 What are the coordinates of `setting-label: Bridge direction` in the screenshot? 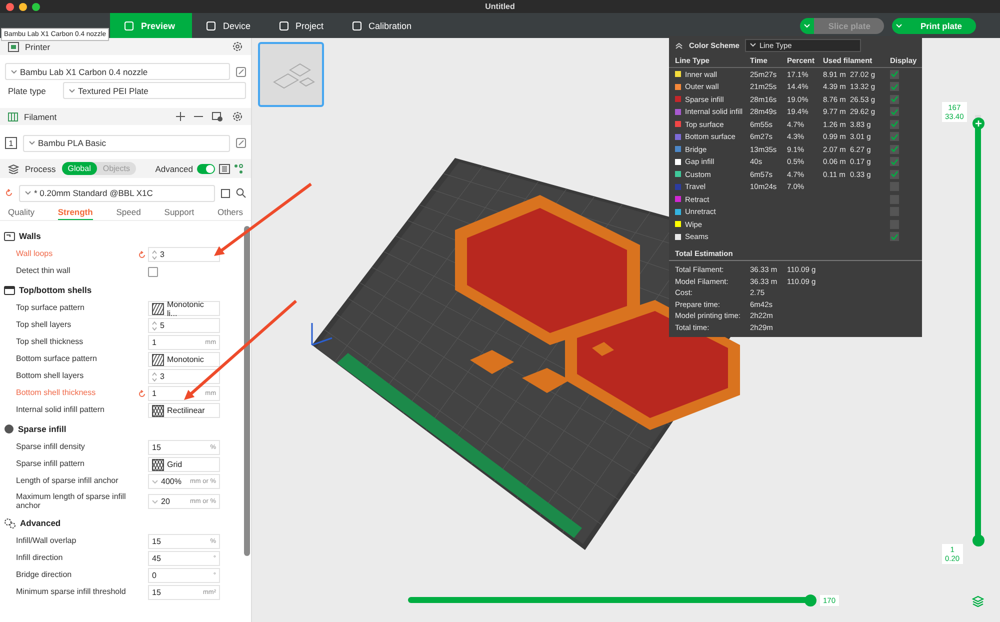 It's located at (44, 575).